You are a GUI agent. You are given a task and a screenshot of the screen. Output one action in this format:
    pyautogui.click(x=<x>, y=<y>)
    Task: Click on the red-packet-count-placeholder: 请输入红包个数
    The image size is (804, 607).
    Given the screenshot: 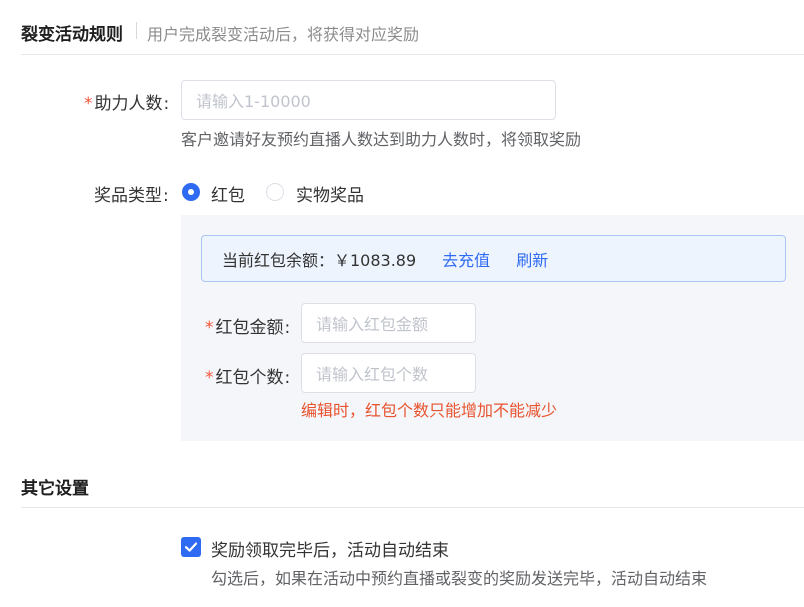 What is the action you would take?
    pyautogui.click(x=372, y=374)
    